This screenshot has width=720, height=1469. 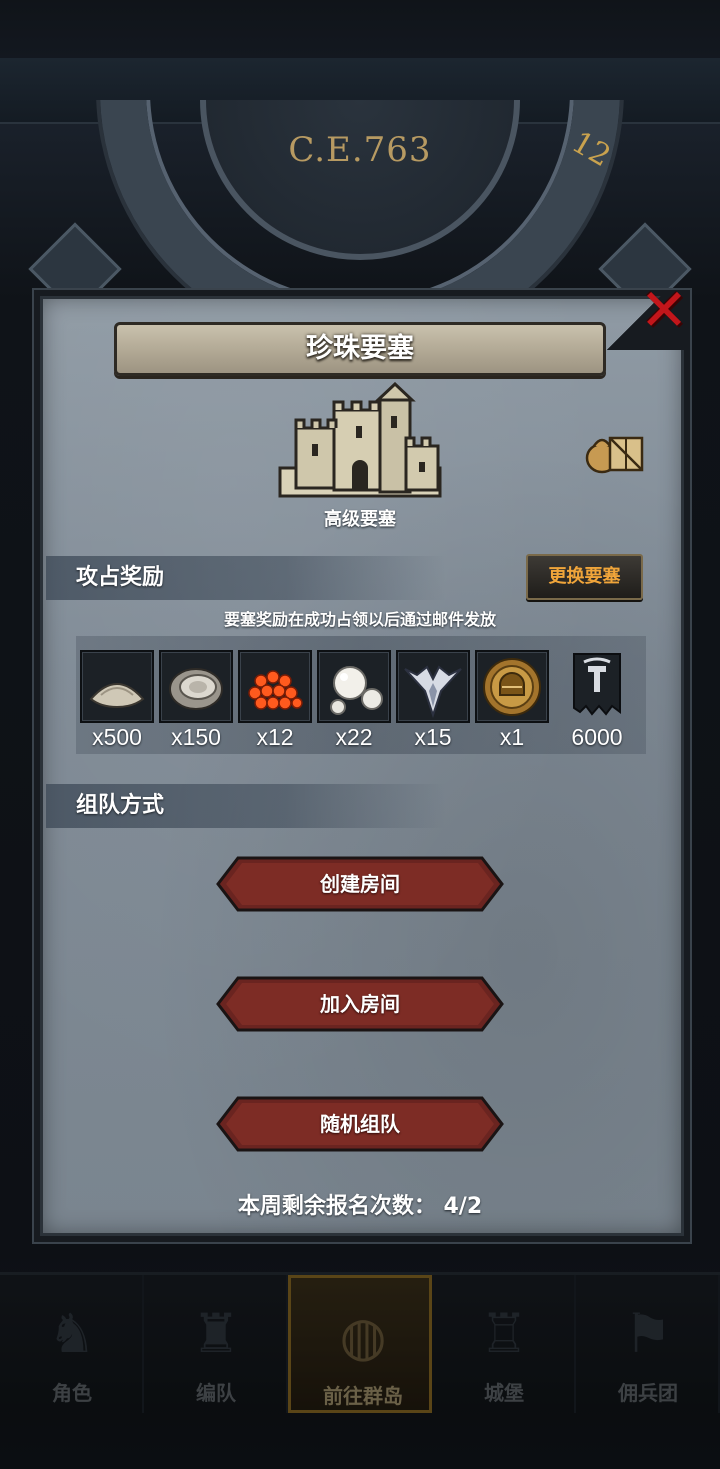 I want to click on reward-item: x15, so click(x=433, y=700).